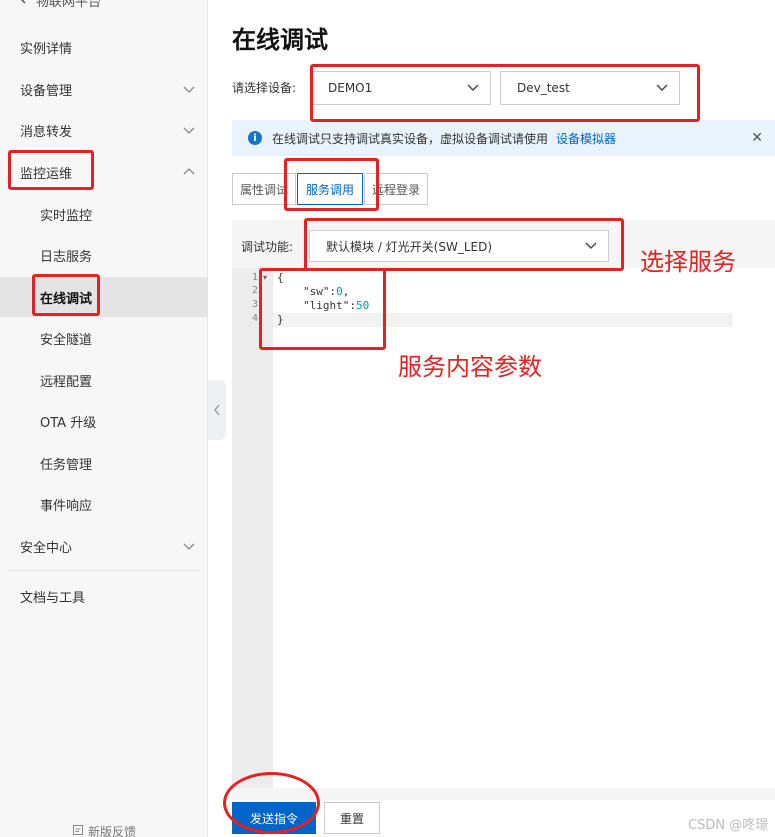 This screenshot has height=837, width=775. Describe the element at coordinates (464, 244) in the screenshot. I see `annotation-box-function-select` at that location.